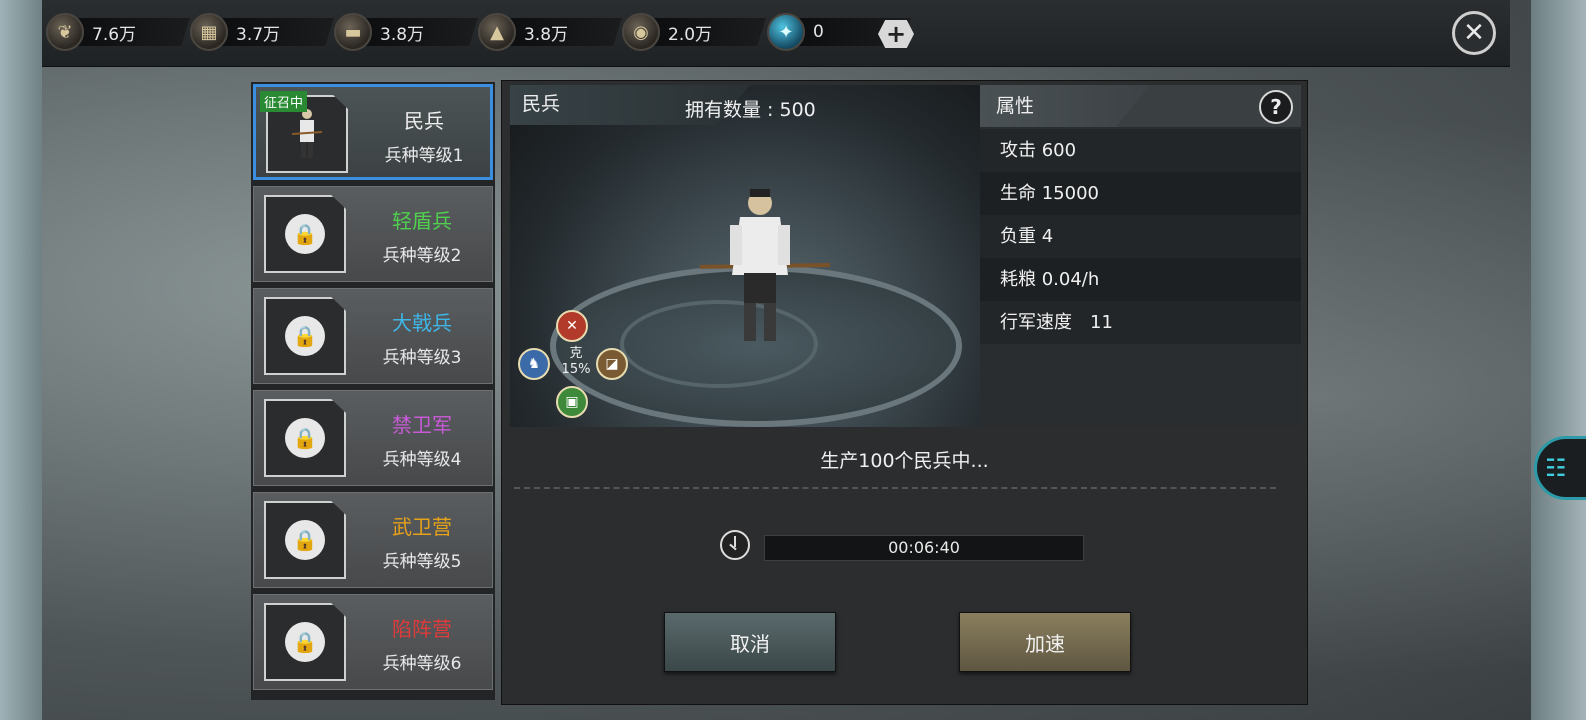 Image resolution: width=1586 pixels, height=720 pixels. What do you see at coordinates (373, 234) in the screenshot?
I see `unit-card-light-shield: 🔒 轻盾兵 兵种等级2` at bounding box center [373, 234].